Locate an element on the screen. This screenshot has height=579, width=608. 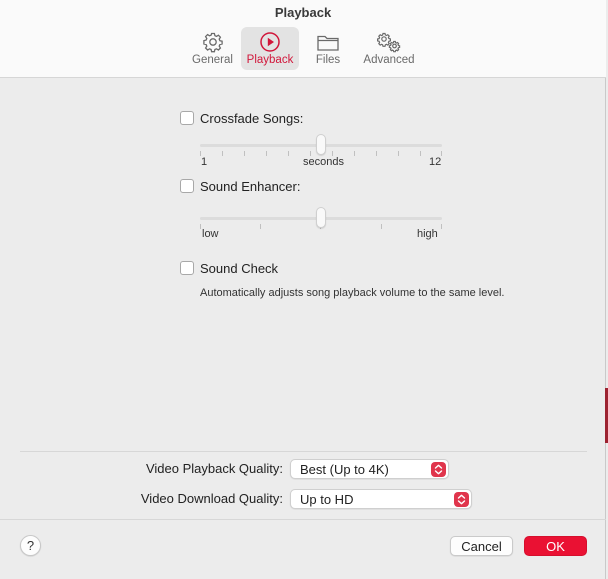
sound-enhancer-slider is located at coordinates (321, 218).